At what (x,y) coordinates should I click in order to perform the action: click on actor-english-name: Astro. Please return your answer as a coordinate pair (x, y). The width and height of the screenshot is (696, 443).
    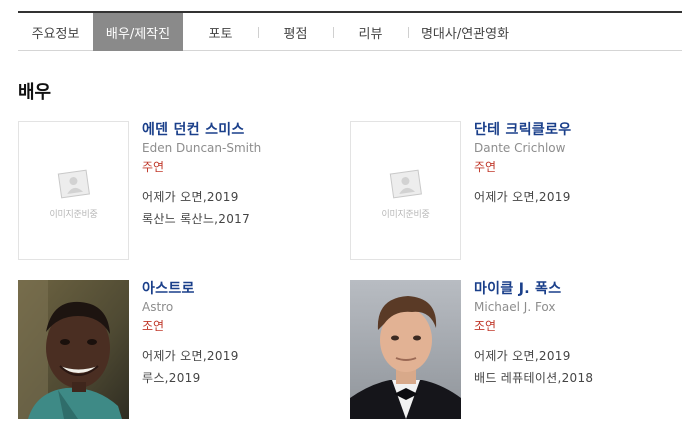
    Looking at the image, I should click on (158, 307).